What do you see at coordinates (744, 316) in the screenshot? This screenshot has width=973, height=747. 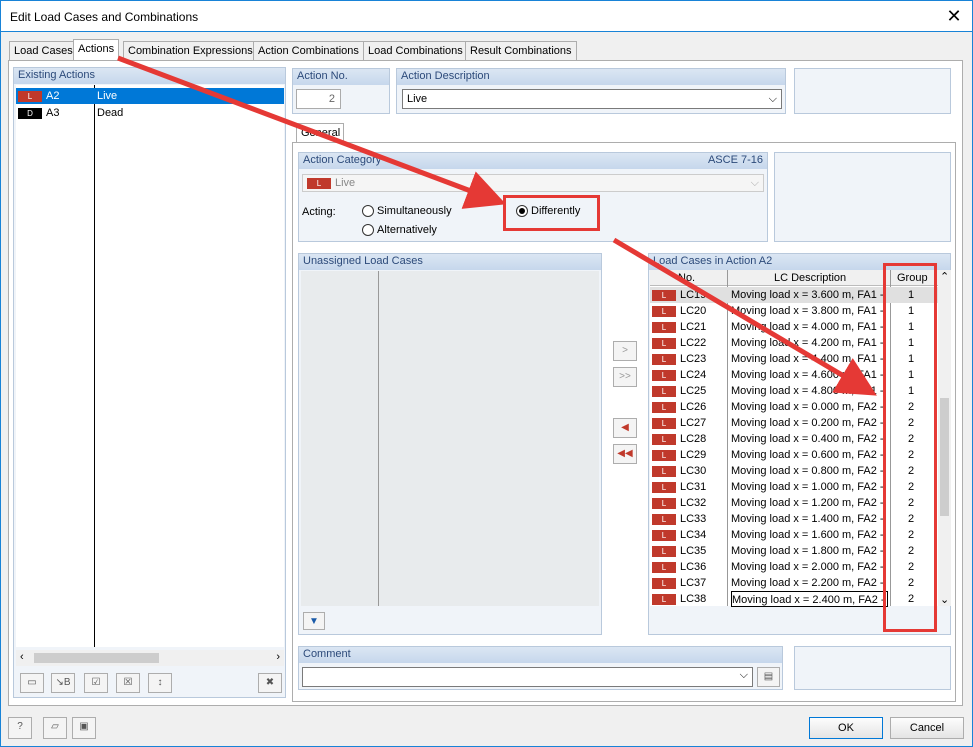 I see `arrow-to-group` at bounding box center [744, 316].